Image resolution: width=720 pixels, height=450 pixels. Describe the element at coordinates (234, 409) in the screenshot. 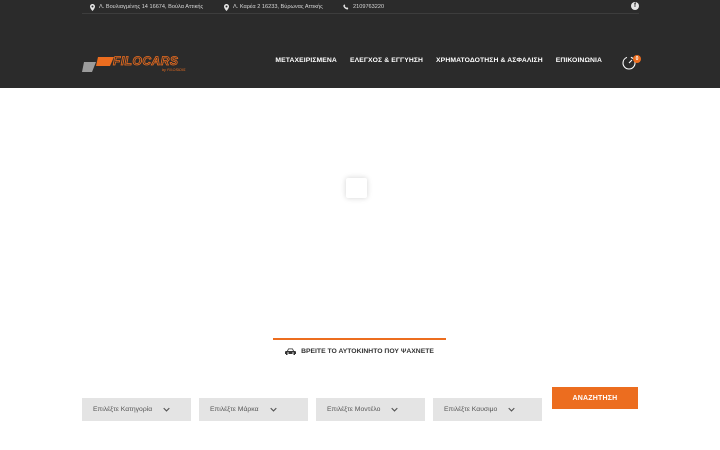

I see `make-select-label: Επιλέξτε Μάρκα` at that location.